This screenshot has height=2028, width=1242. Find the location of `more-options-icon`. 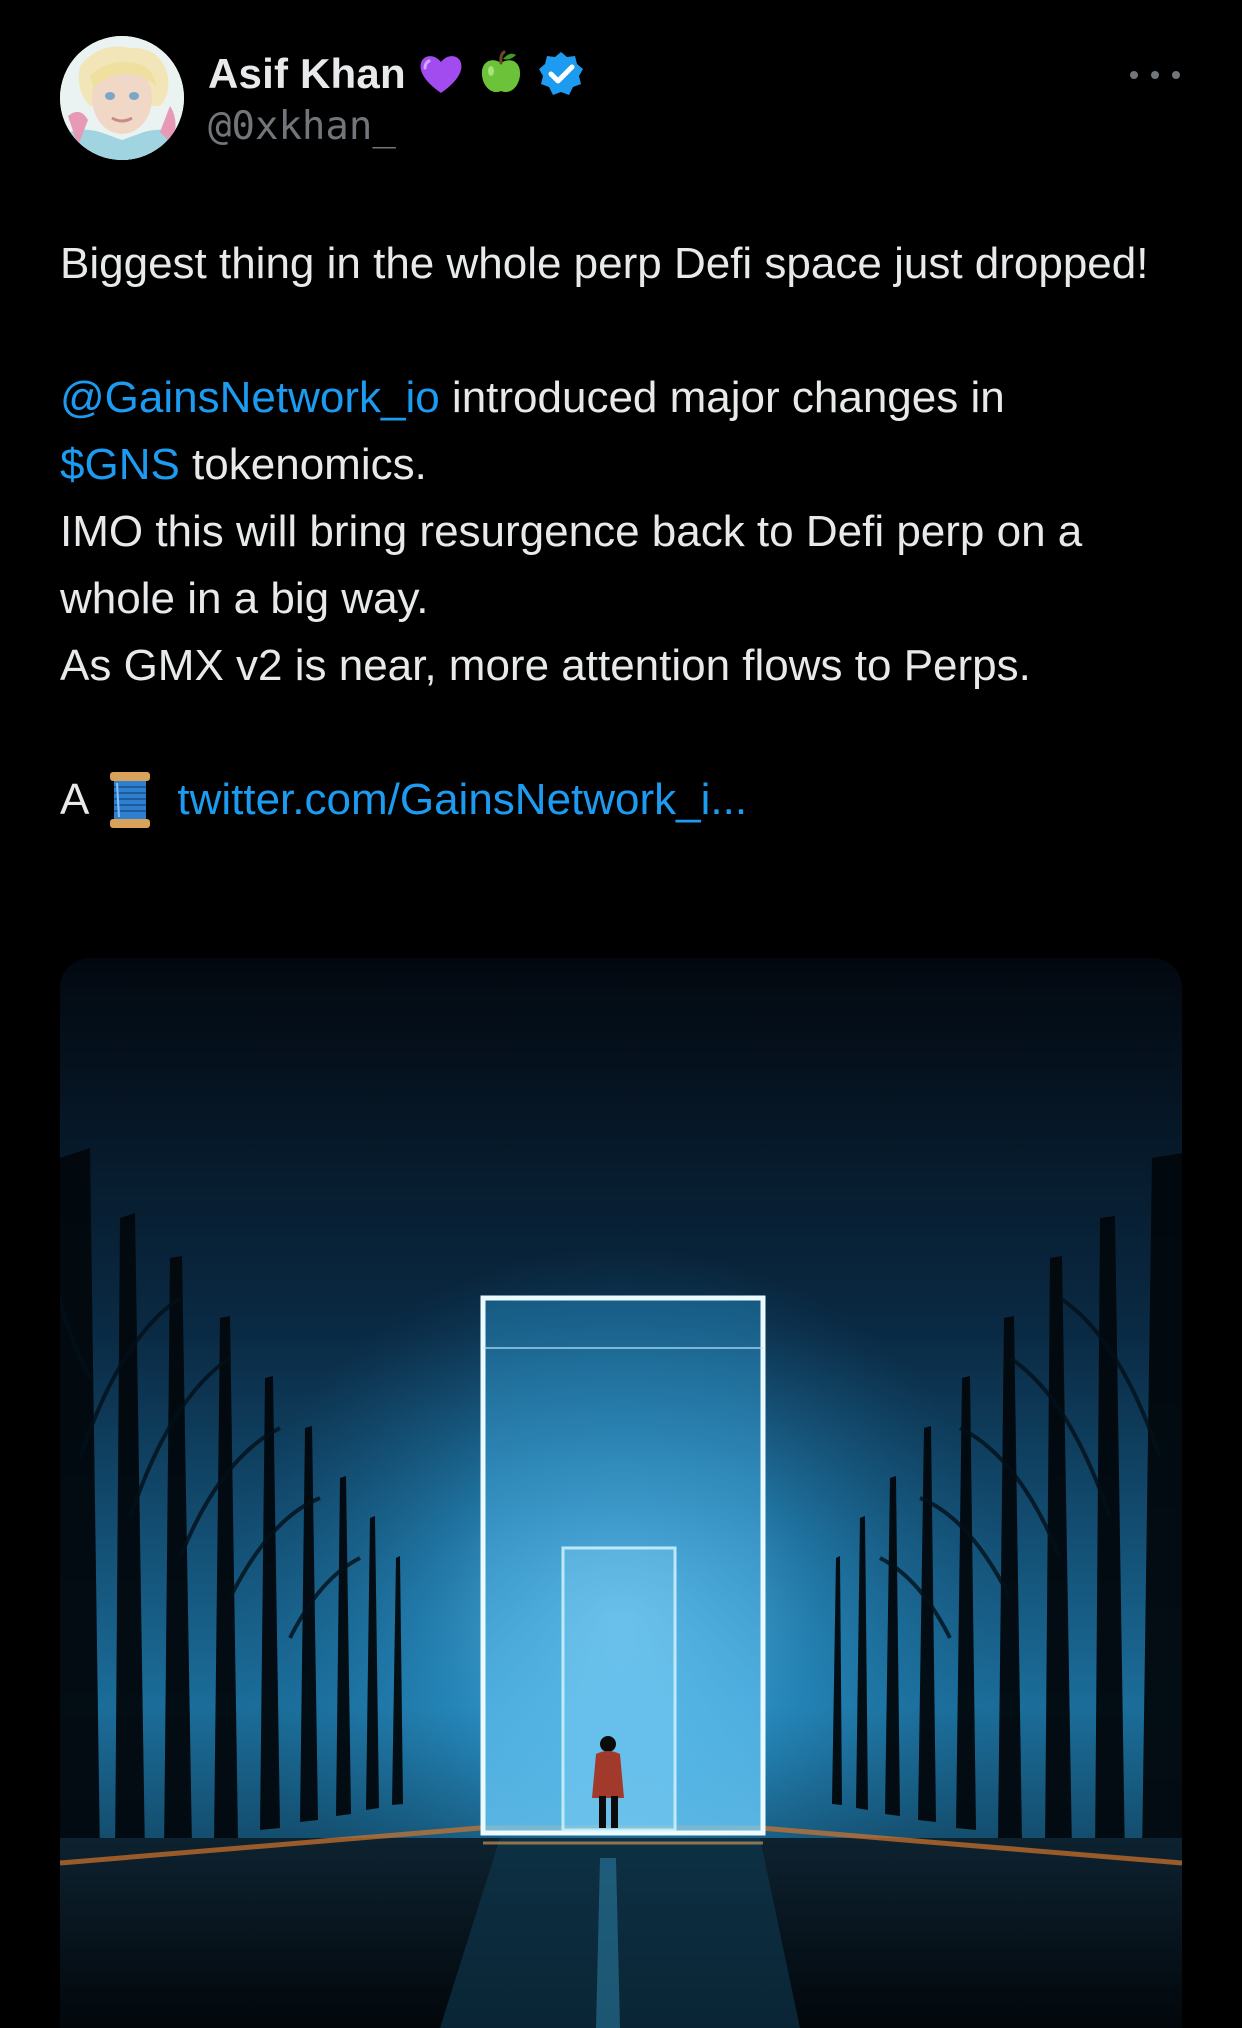

more-options-icon is located at coordinates (1155, 75).